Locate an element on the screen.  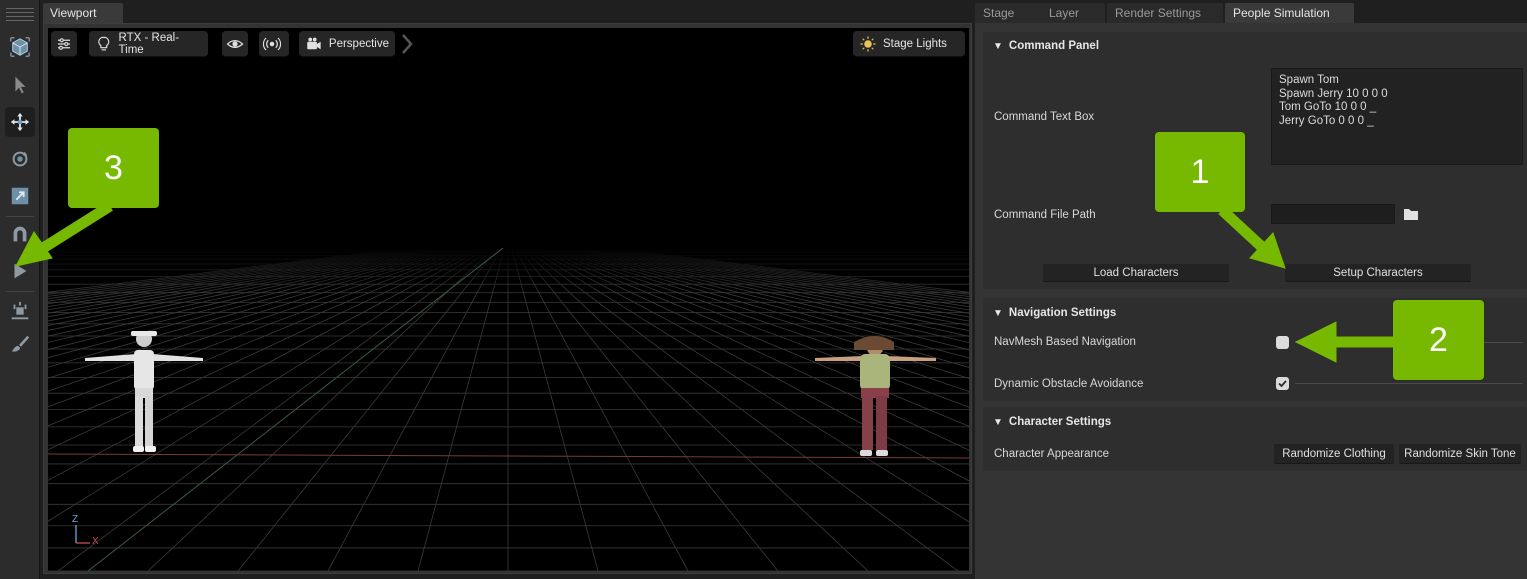
character-settings-header: ▼ Character Settings is located at coordinates (1052, 422).